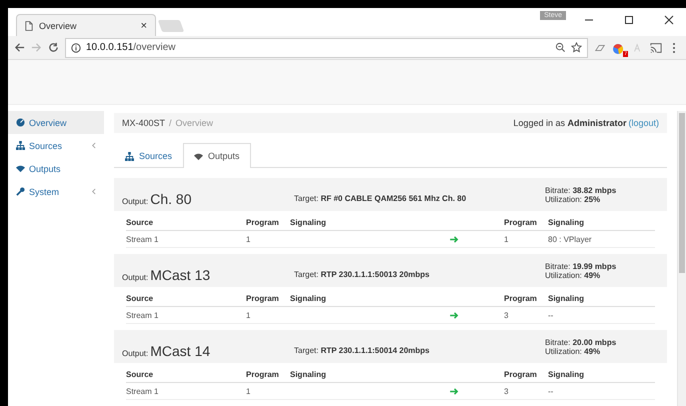  I want to click on tab-title: Overview, so click(58, 25).